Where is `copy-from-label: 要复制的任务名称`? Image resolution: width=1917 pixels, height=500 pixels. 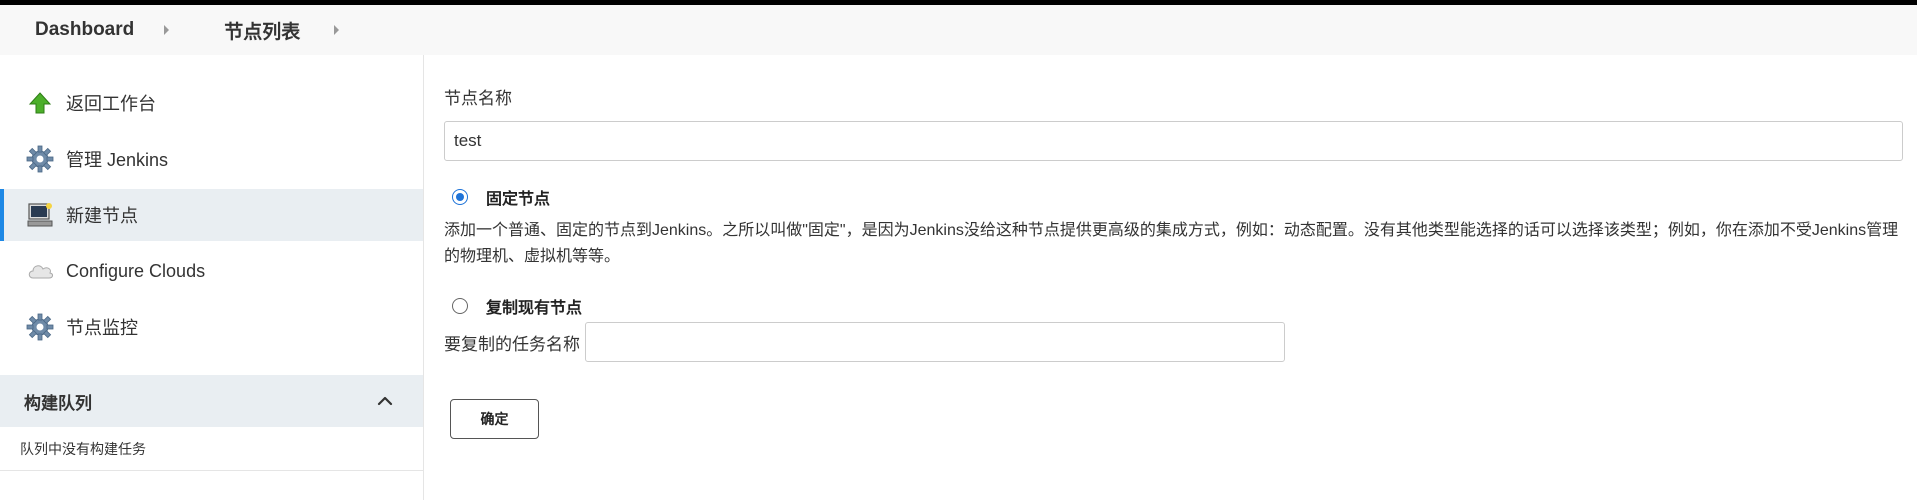 copy-from-label: 要复制的任务名称 is located at coordinates (512, 344).